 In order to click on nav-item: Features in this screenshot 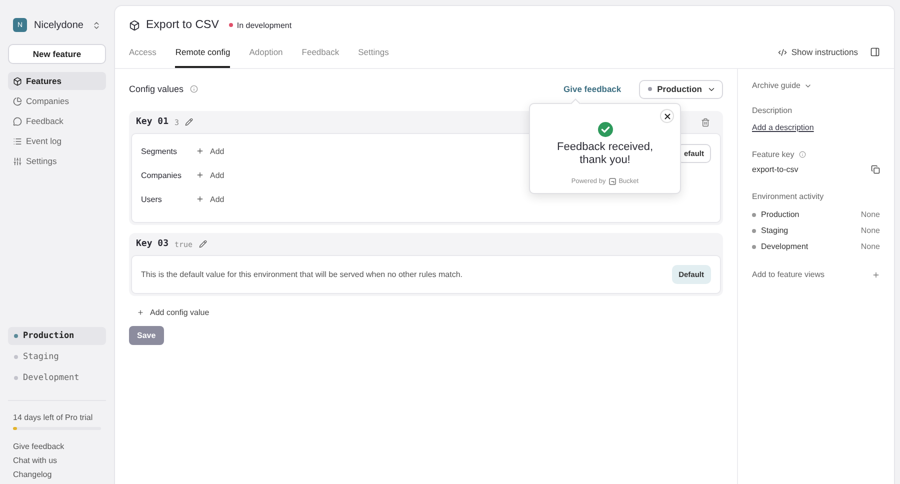, I will do `click(57, 81)`.